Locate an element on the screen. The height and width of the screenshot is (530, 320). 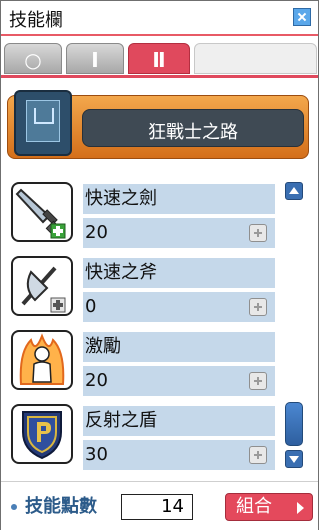
skill-row: 快速之斧 0 is located at coordinates (142, 289).